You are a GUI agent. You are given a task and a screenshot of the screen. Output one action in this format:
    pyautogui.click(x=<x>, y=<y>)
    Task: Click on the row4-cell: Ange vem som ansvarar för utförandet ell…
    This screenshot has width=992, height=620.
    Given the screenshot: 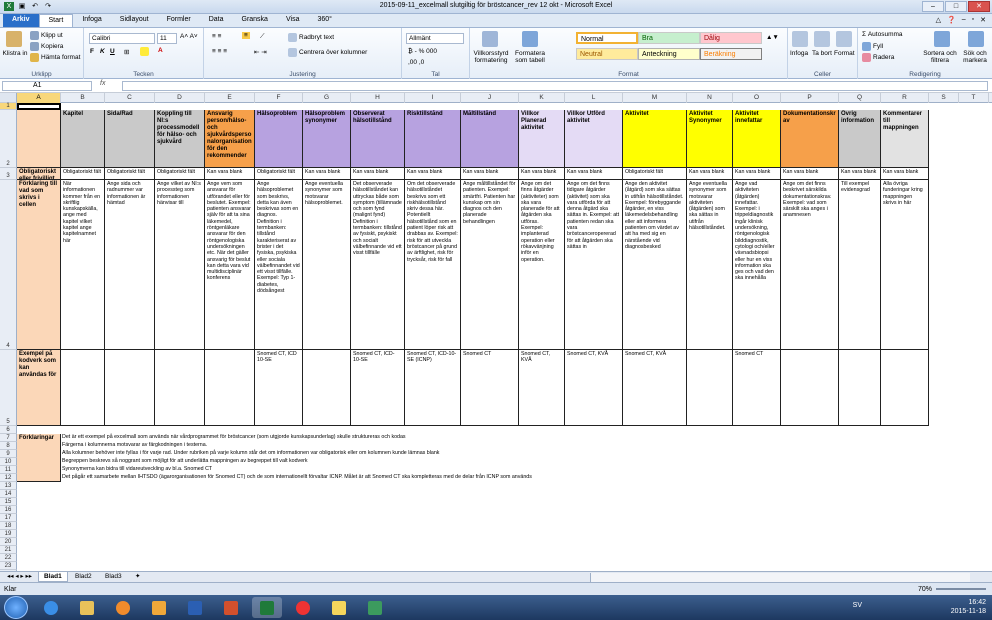 What is the action you would take?
    pyautogui.click(x=230, y=265)
    